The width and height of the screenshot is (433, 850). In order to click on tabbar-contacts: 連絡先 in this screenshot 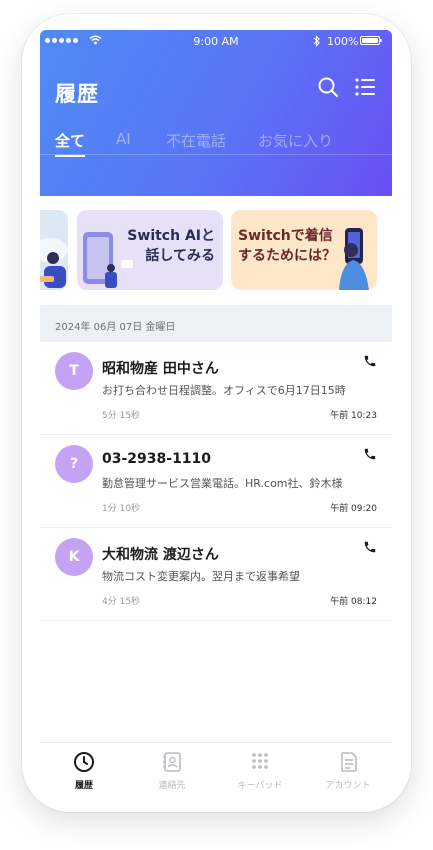, I will do `click(172, 771)`.